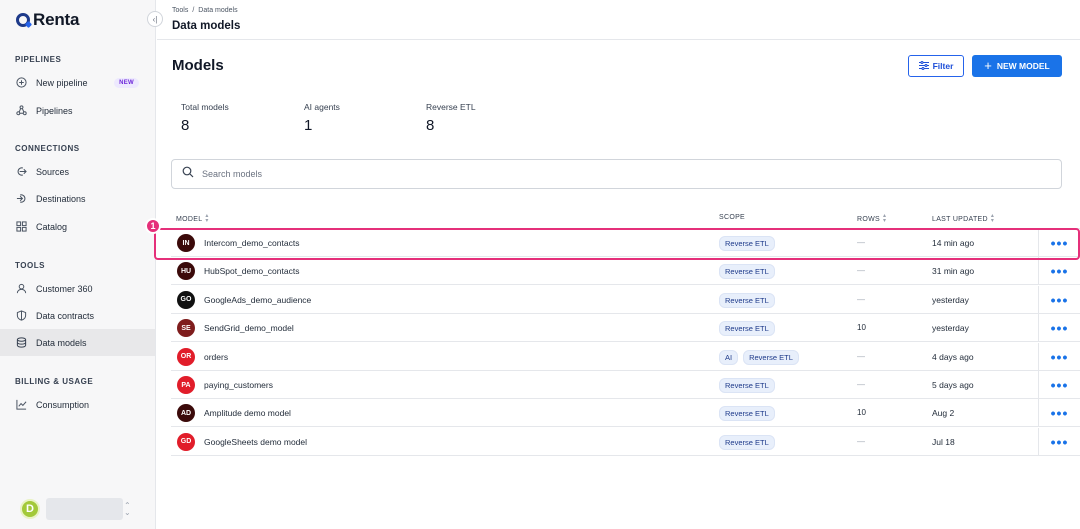 This screenshot has height=529, width=1080. I want to click on sidebar-item-customer-360: Customer 360, so click(77, 288).